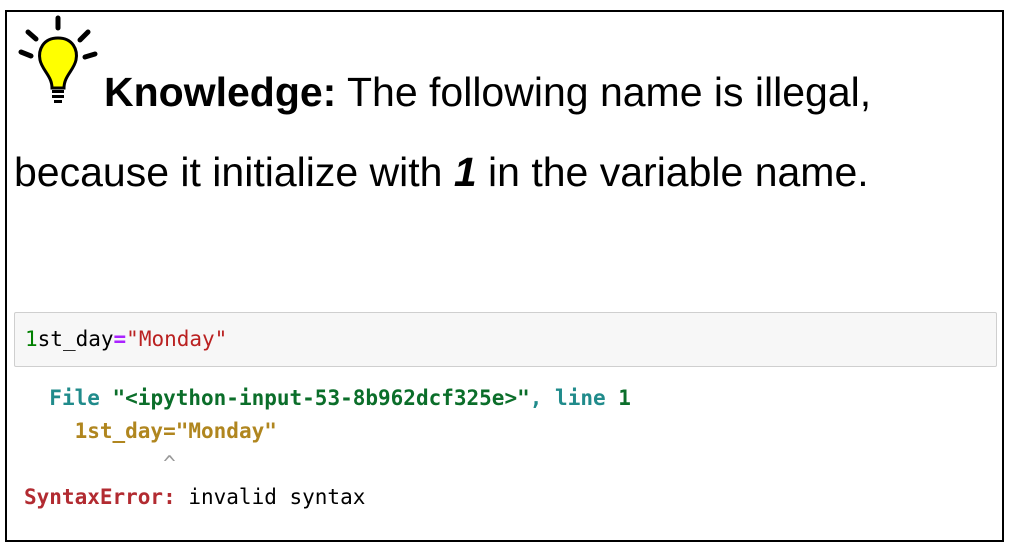 This screenshot has height=551, width=1011. Describe the element at coordinates (169, 464) in the screenshot. I see `traceback-caret: ^` at that location.